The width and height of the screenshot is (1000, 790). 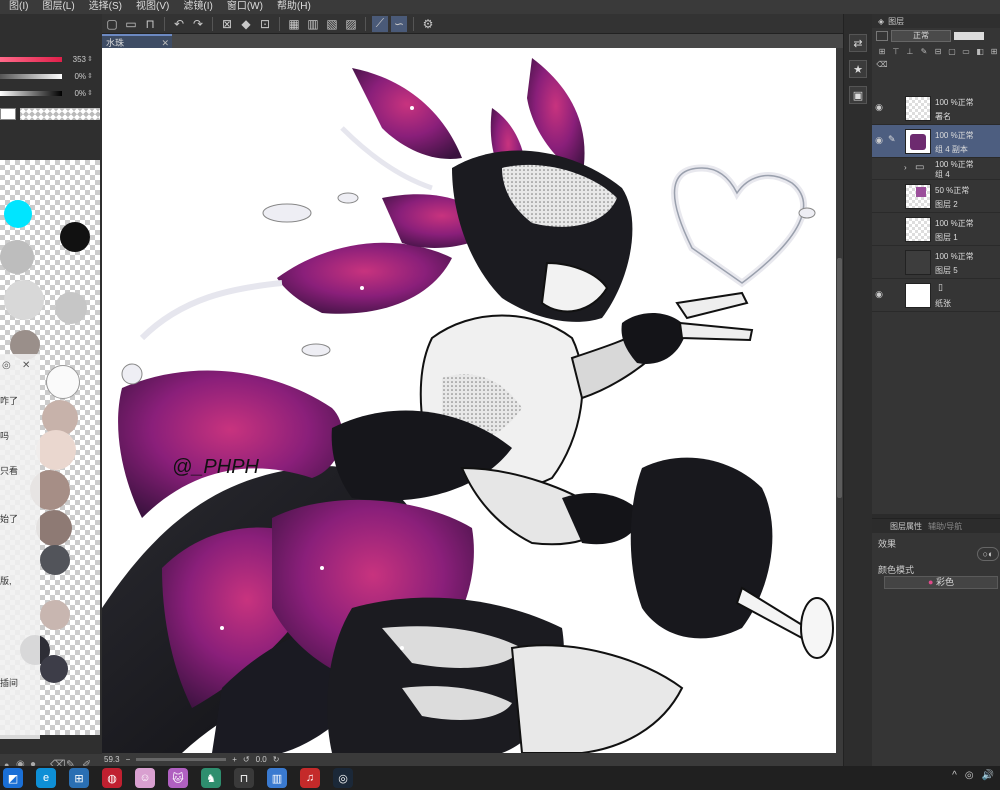 What do you see at coordinates (63, 382) in the screenshot?
I see `color-blob-white` at bounding box center [63, 382].